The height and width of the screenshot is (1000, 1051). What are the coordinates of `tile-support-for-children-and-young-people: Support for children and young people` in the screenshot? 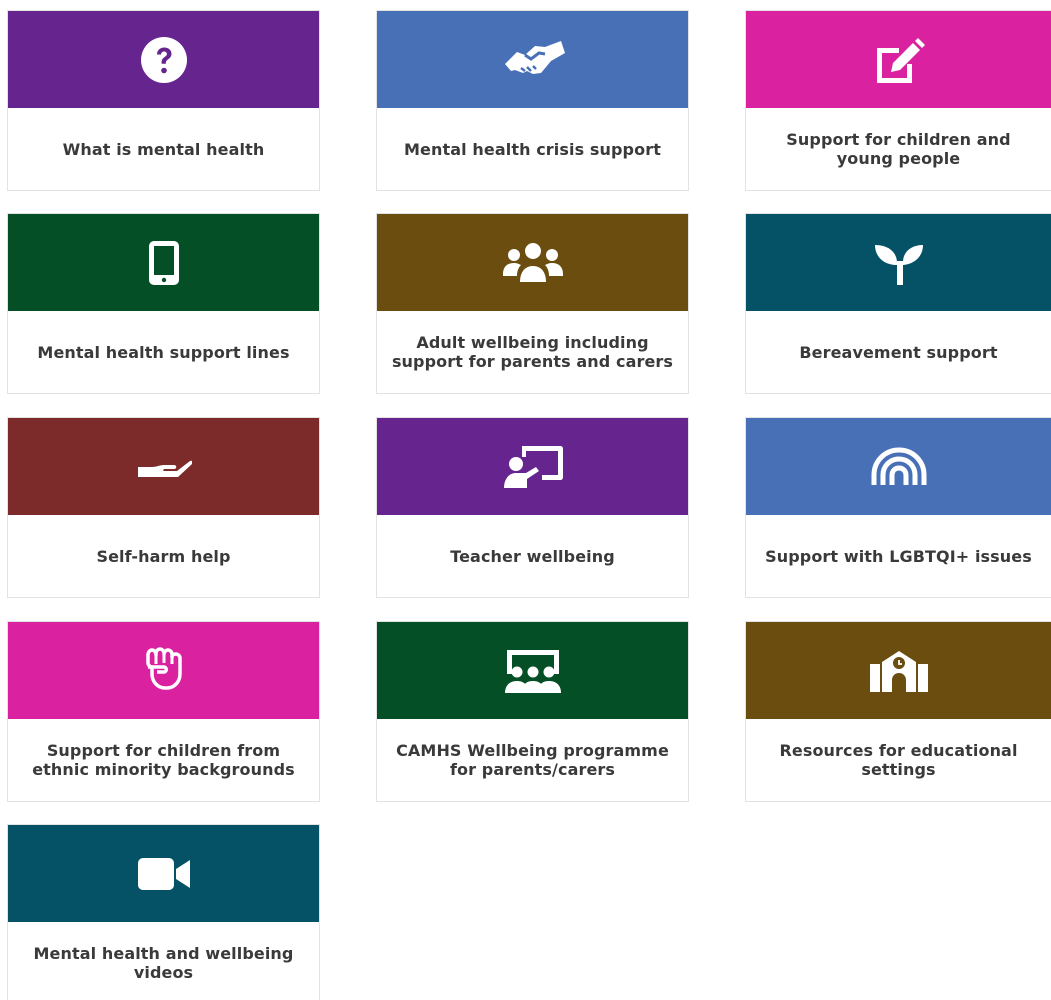 It's located at (898, 100).